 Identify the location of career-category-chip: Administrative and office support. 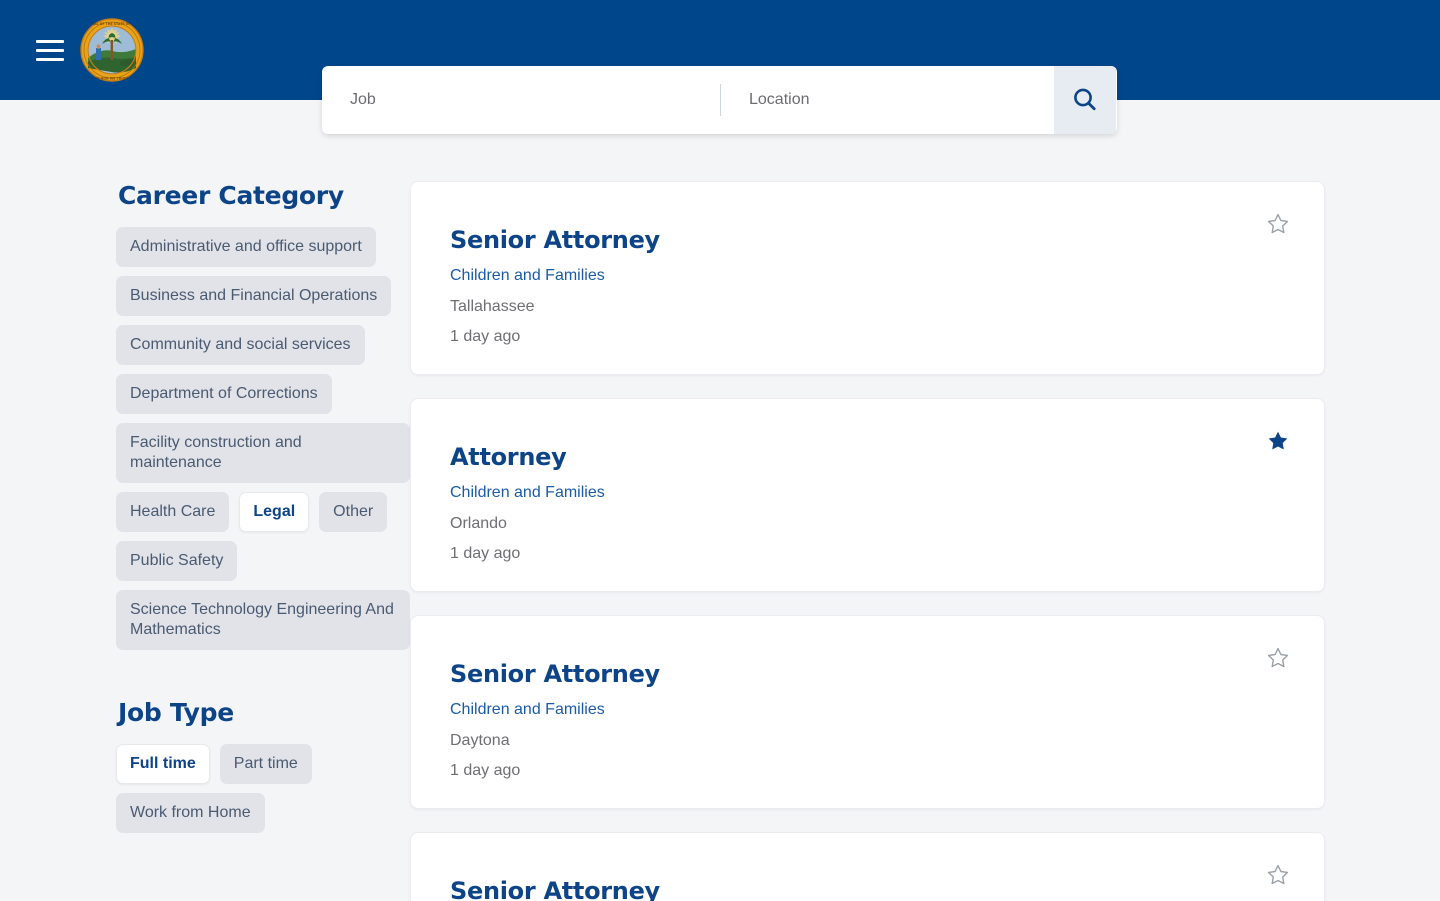
(246, 247).